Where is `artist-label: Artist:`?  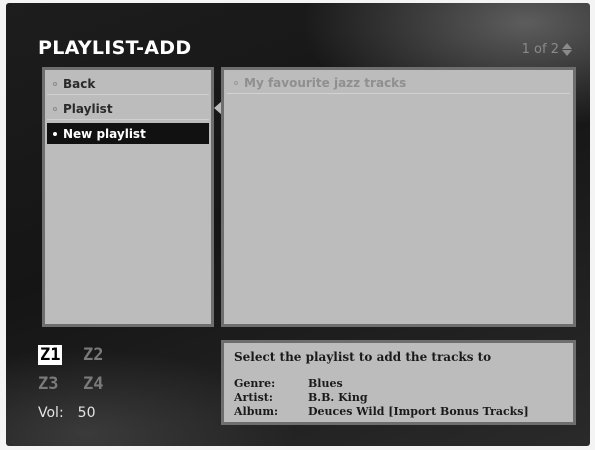
artist-label: Artist: is located at coordinates (253, 397).